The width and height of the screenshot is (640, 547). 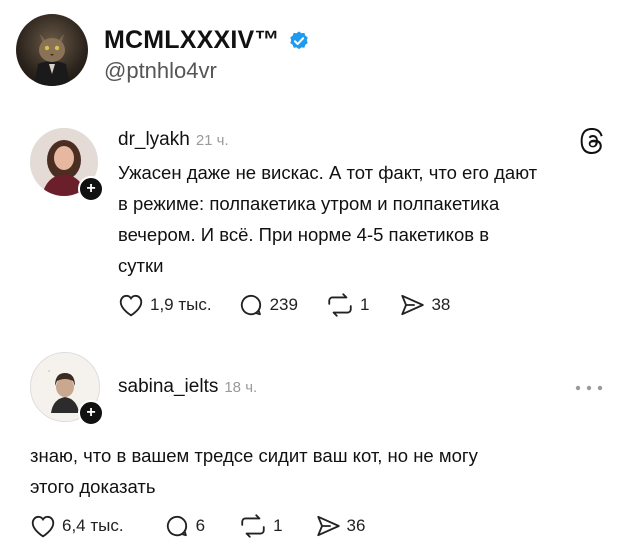 I want to click on post-time: 21 ч., so click(x=212, y=140).